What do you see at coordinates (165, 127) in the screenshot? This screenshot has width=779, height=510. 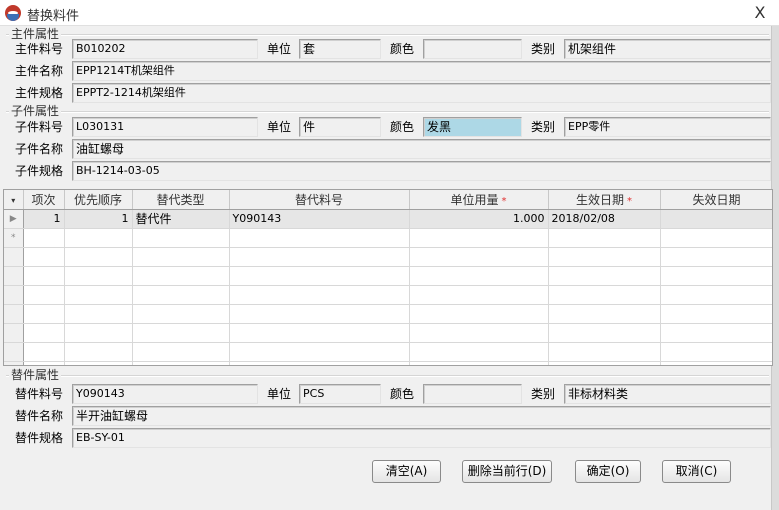 I see `sub-code-field: L030131` at bounding box center [165, 127].